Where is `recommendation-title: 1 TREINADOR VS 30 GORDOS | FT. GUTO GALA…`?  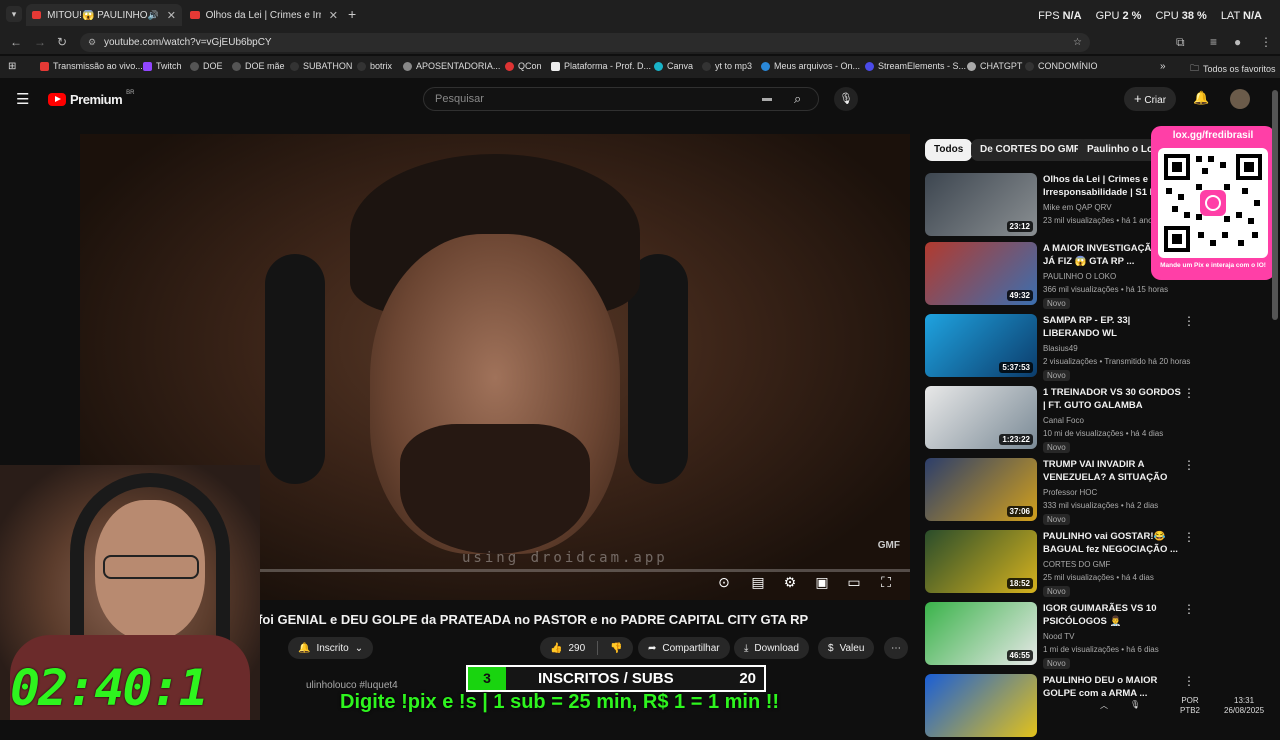
recommendation-title: 1 TREINADOR VS 30 GORDOS | FT. GUTO GALA… is located at coordinates (1113, 399).